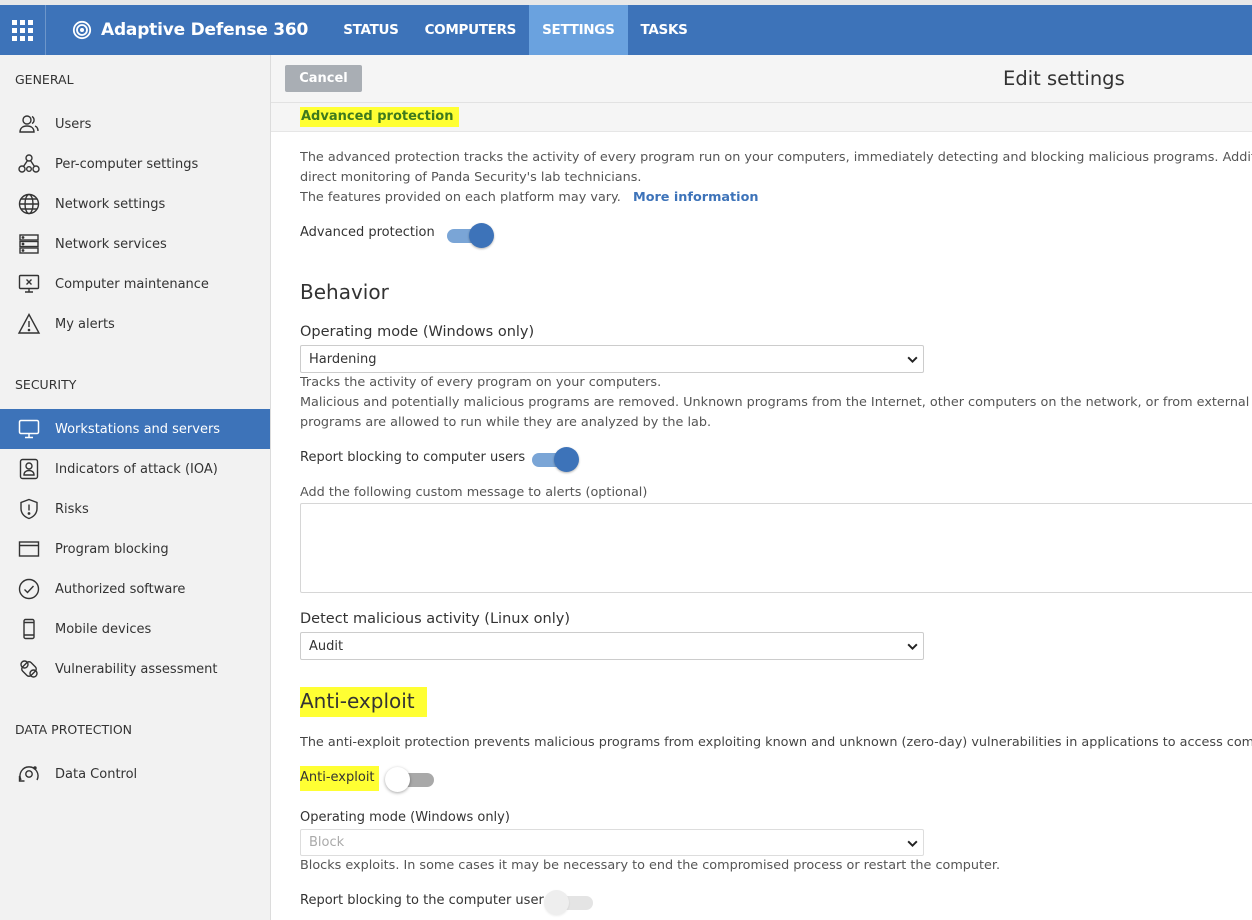 Image resolution: width=1252 pixels, height=920 pixels. I want to click on brand-name: Adaptive Defense 360, so click(205, 30).